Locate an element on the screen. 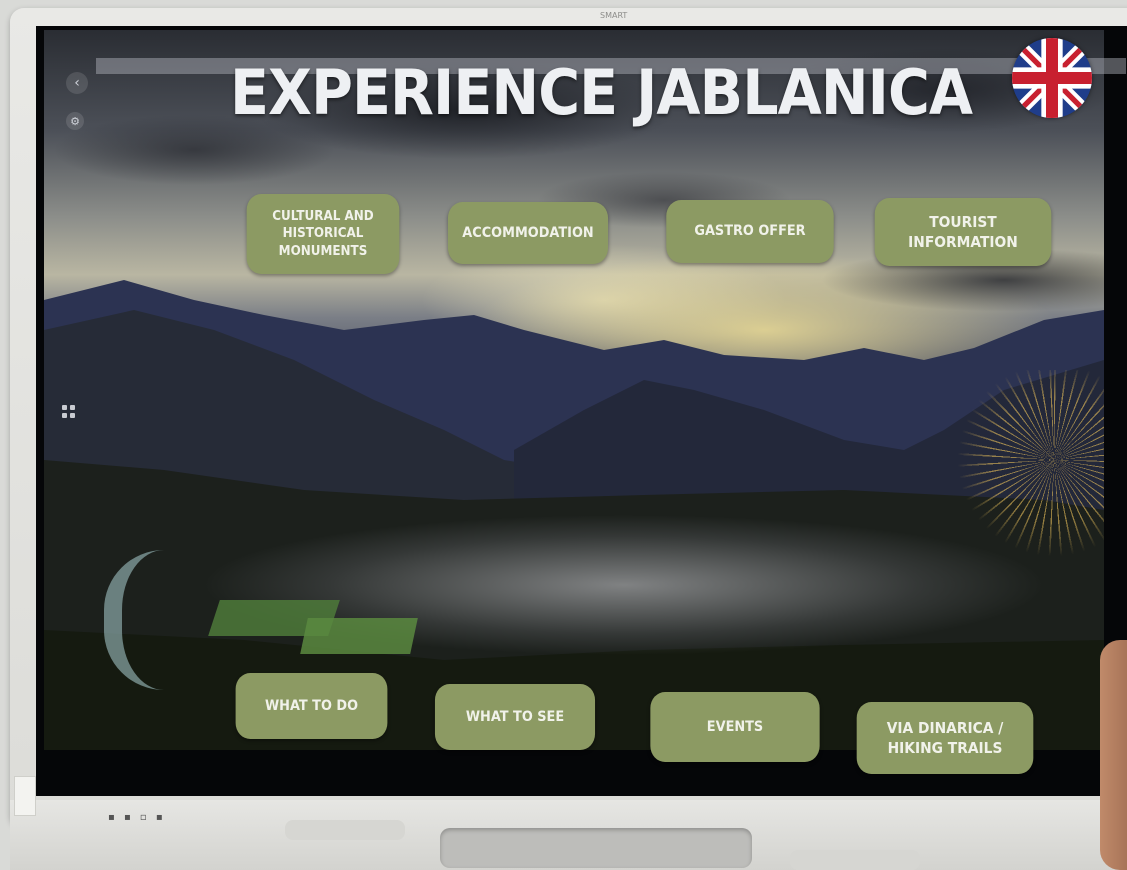  person-hand is located at coordinates (1113, 755).